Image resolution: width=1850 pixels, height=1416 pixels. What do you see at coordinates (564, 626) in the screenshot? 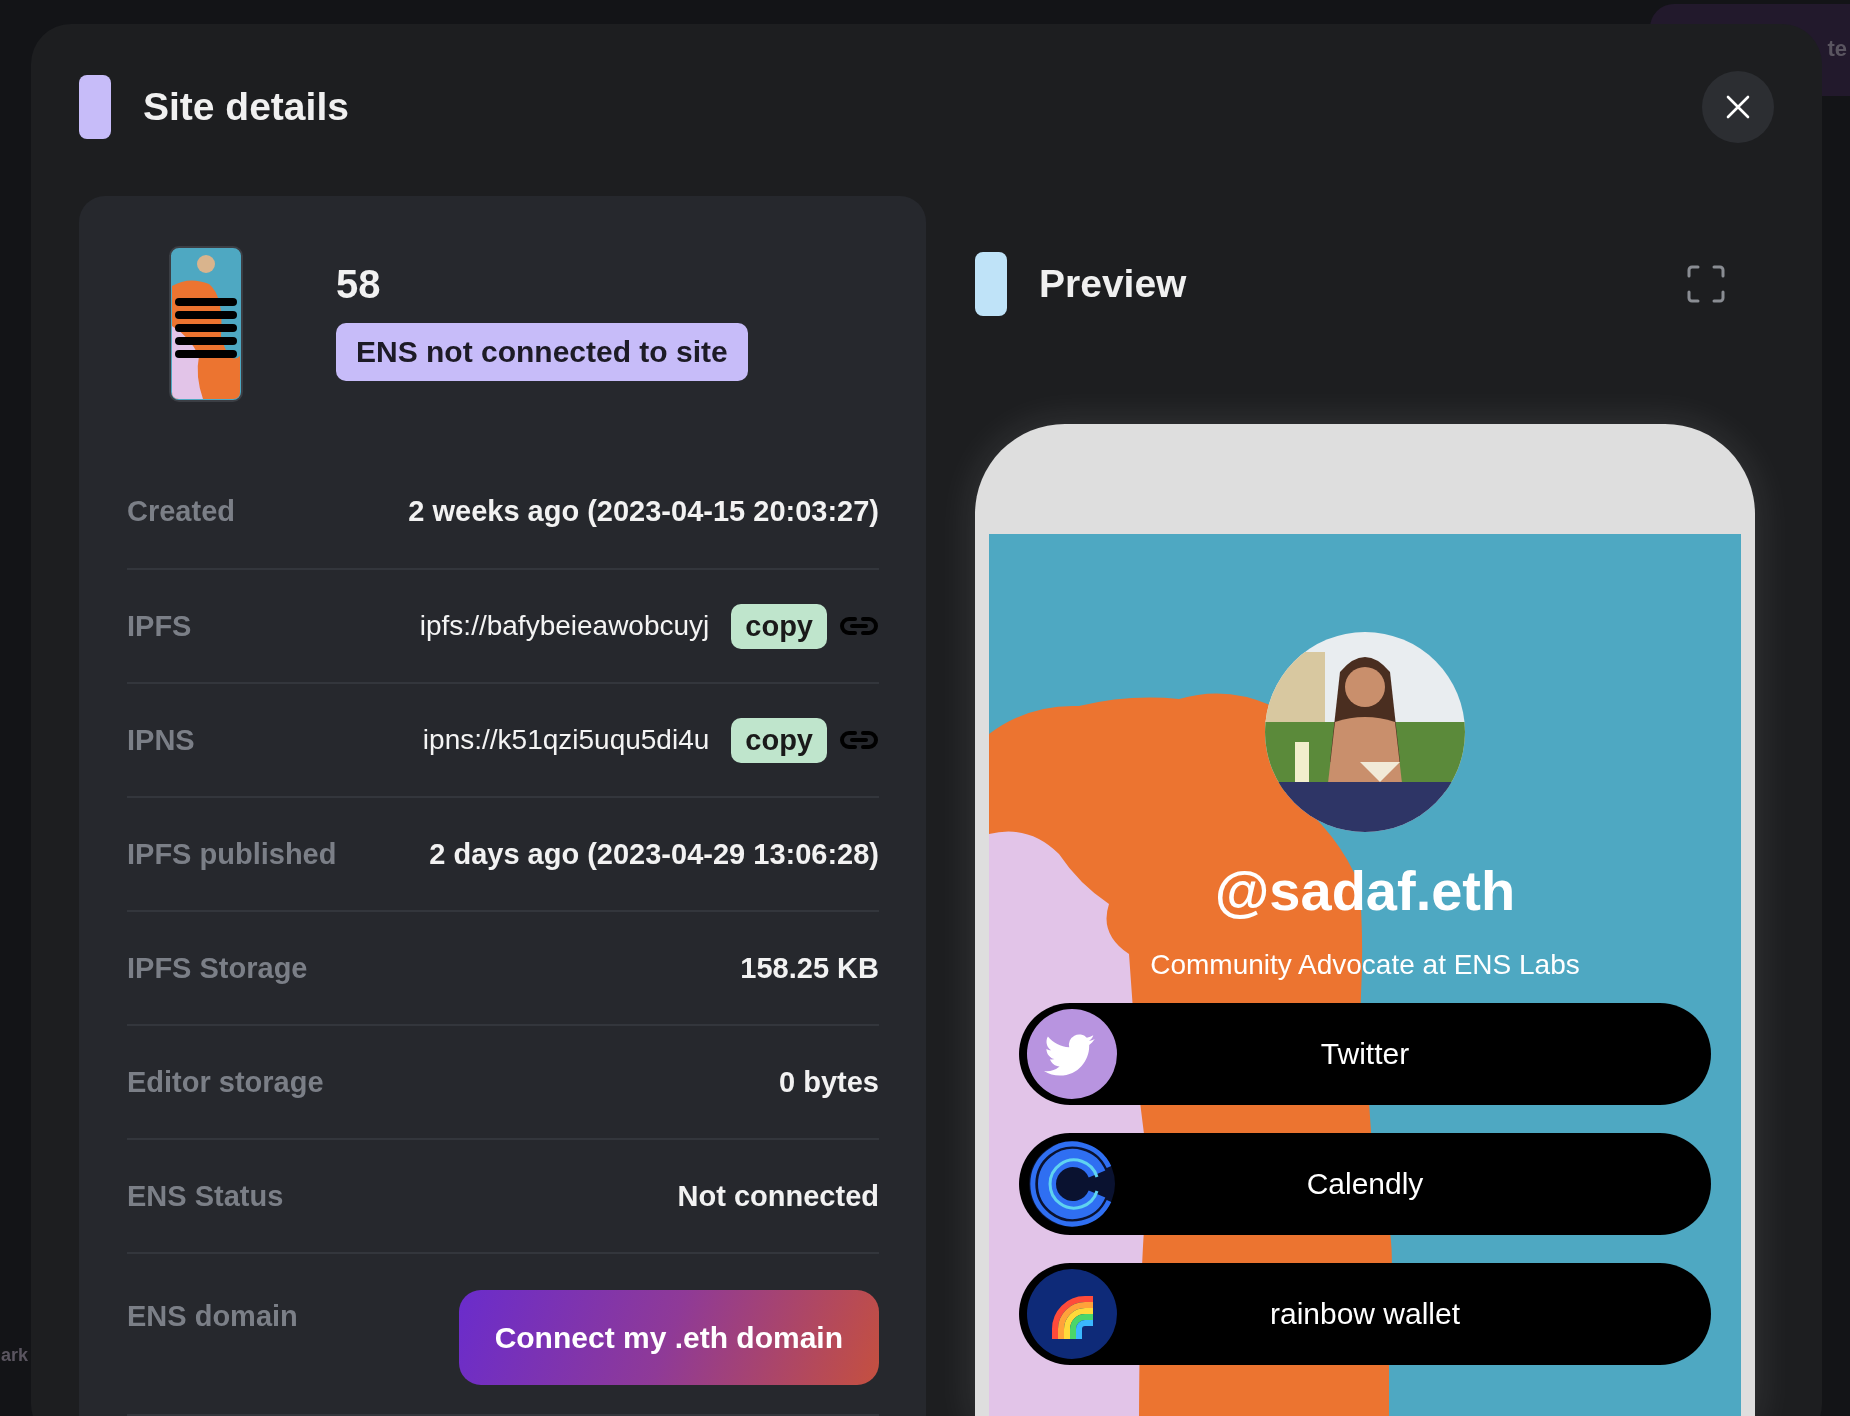
I see `address-text: ipfs://bafybeieawobcuyj` at bounding box center [564, 626].